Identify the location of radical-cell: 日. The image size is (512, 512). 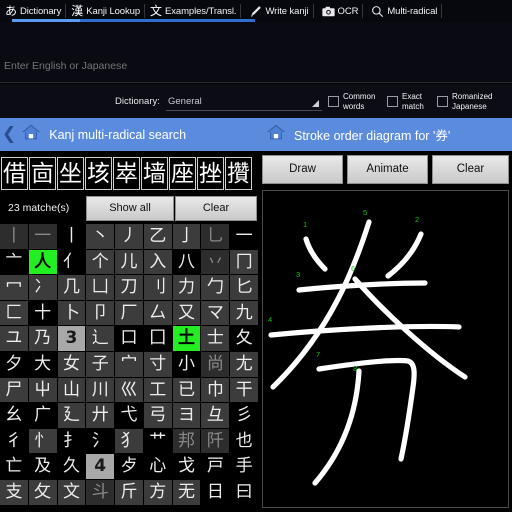
(215, 492).